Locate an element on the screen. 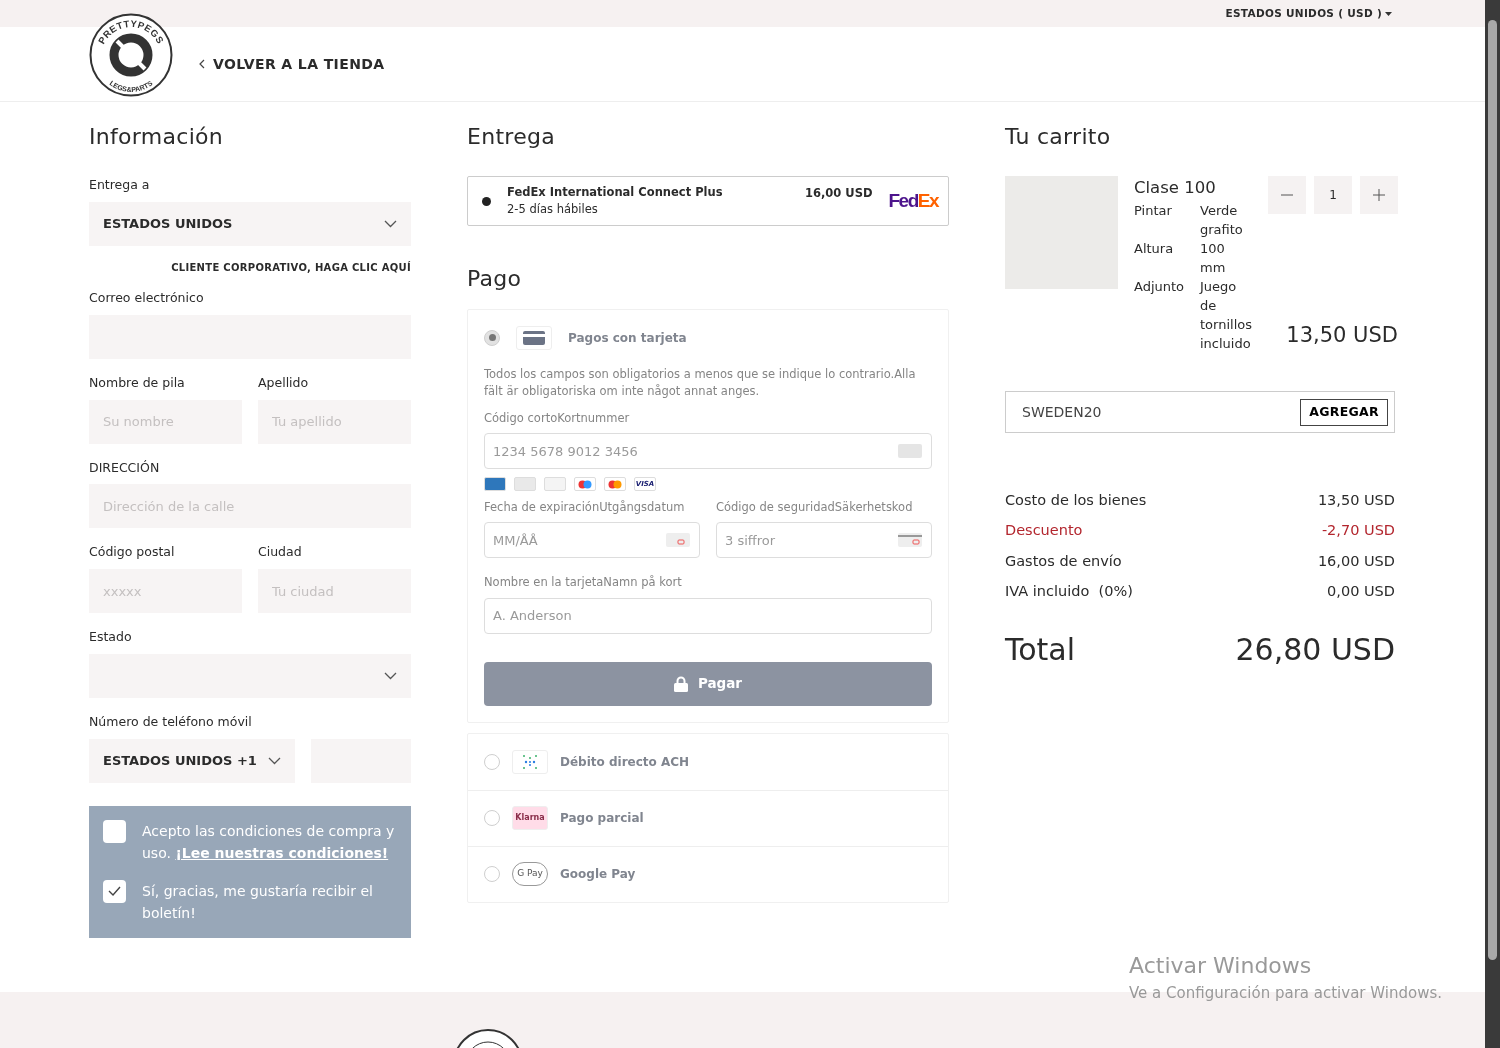 Image resolution: width=1500 pixels, height=1048 pixels. summary-label: Costo de los bienes is located at coordinates (1076, 500).